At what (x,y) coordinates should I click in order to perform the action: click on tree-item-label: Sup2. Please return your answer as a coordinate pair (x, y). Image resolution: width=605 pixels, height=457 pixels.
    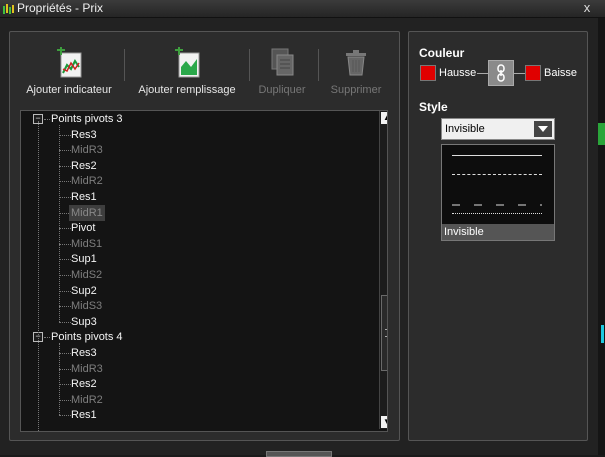
    Looking at the image, I should click on (84, 290).